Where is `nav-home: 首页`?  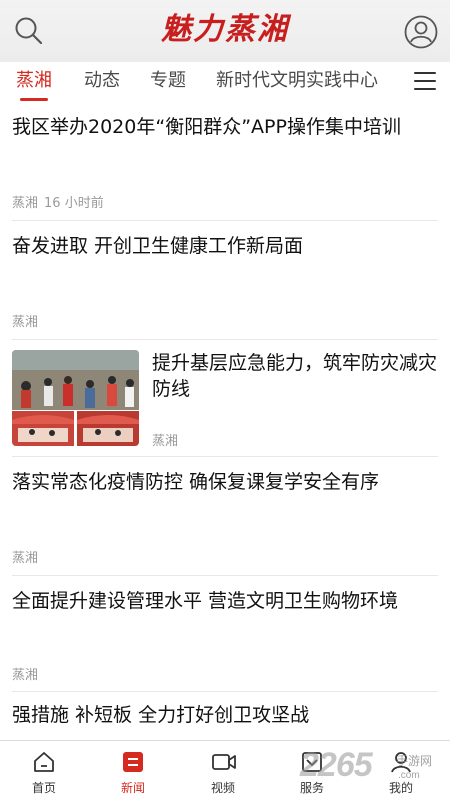 nav-home: 首页 is located at coordinates (44, 773).